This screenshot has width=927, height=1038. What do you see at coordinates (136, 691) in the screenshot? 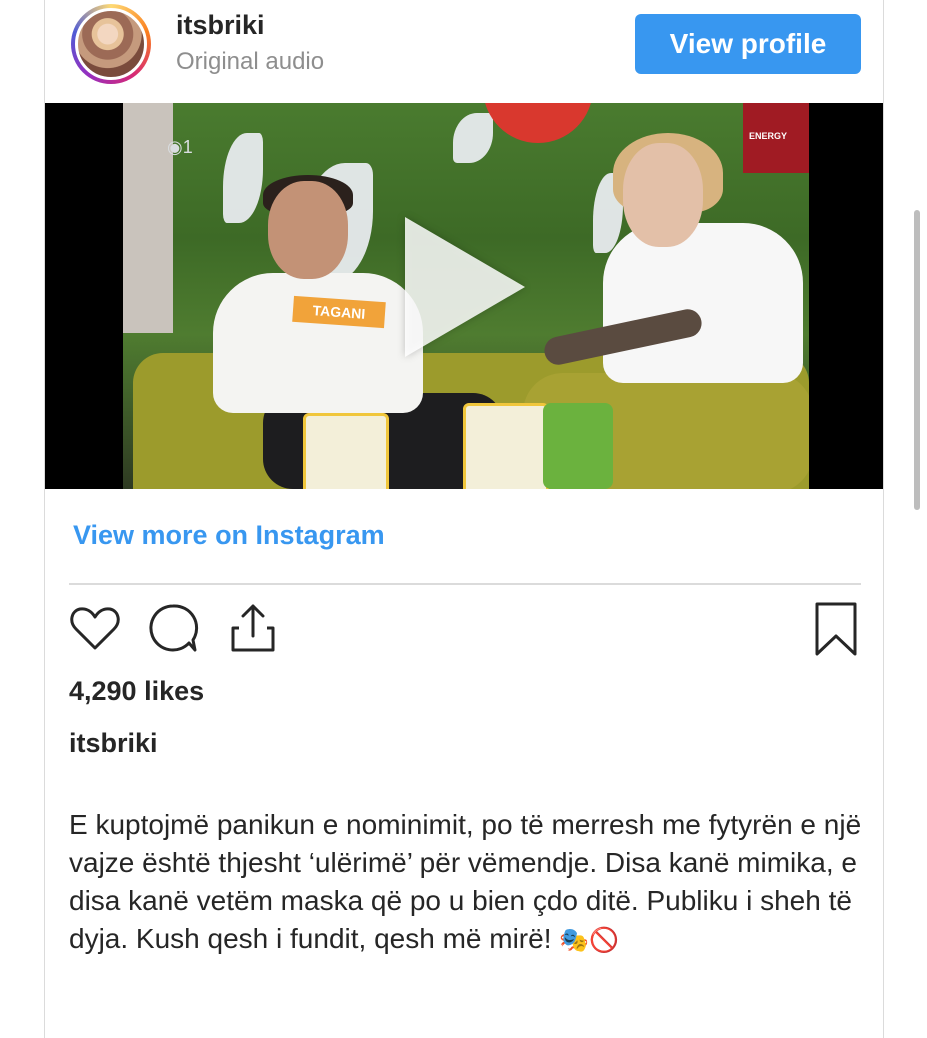
I see `likes-count: 4,290 likes` at bounding box center [136, 691].